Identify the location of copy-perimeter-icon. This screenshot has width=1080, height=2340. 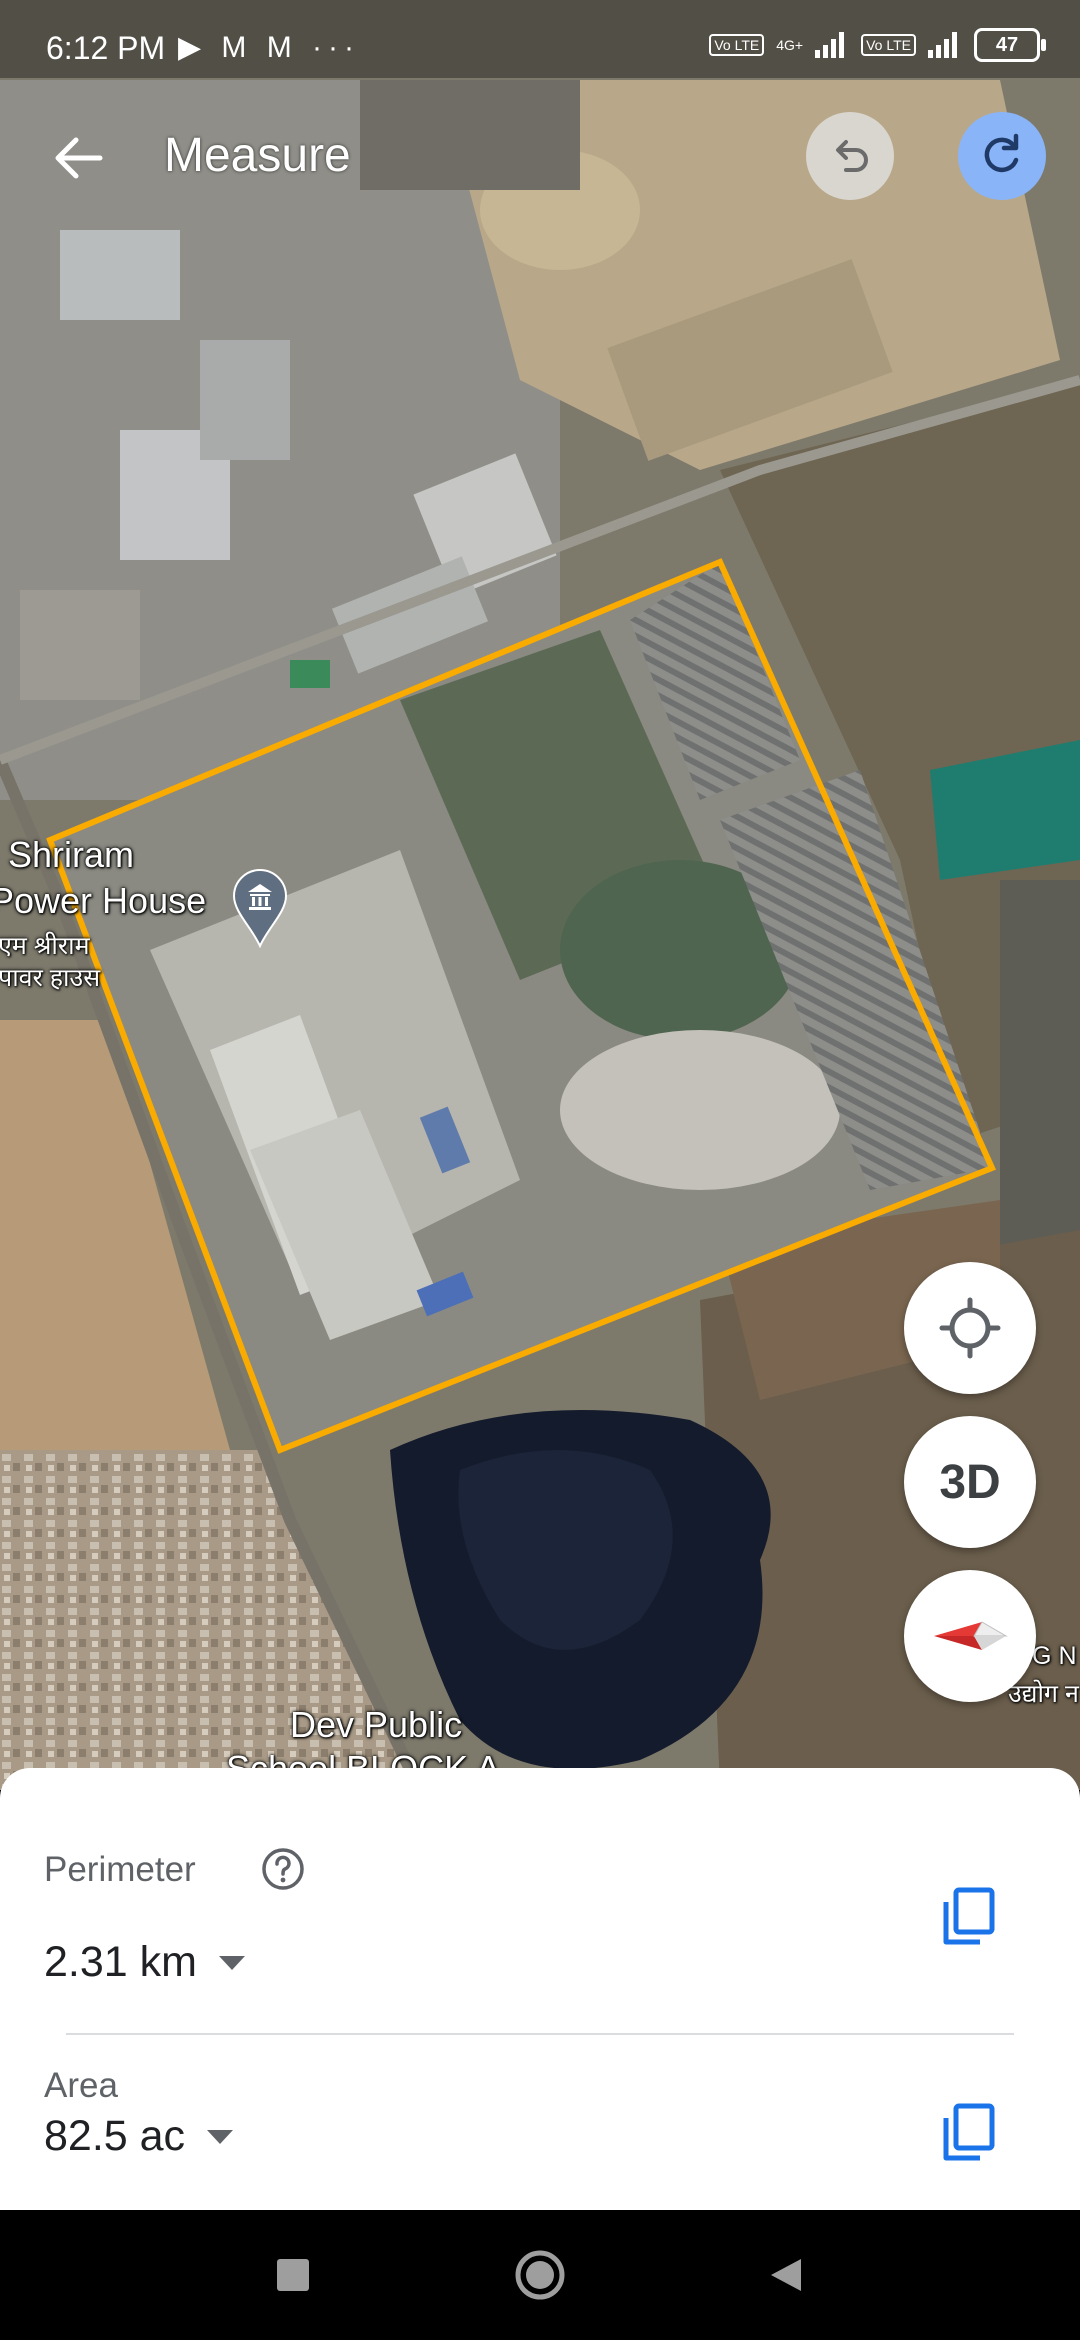
(968, 1917).